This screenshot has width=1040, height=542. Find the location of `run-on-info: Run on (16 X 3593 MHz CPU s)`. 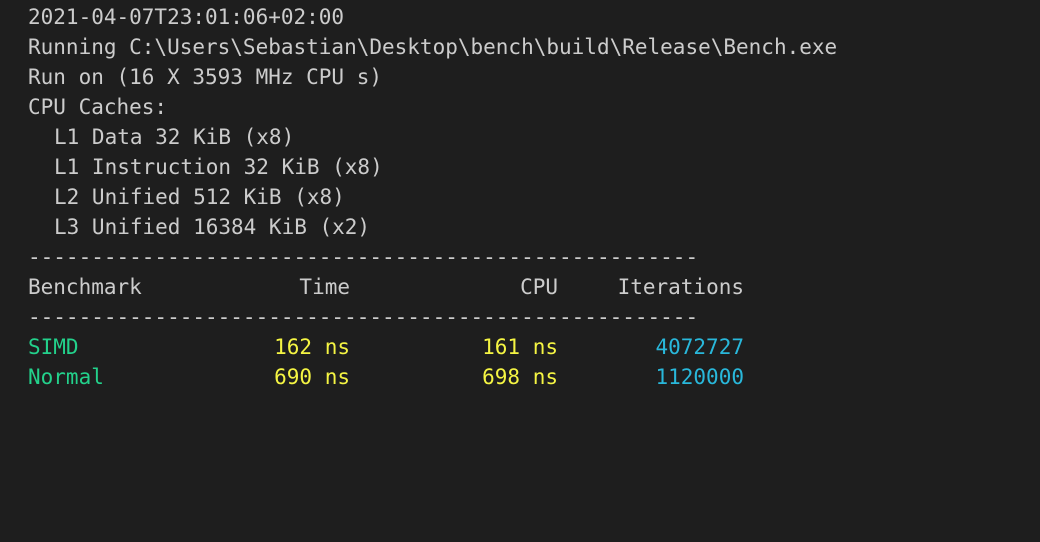

run-on-info: Run on (16 X 3593 MHz CPU s) is located at coordinates (205, 77).